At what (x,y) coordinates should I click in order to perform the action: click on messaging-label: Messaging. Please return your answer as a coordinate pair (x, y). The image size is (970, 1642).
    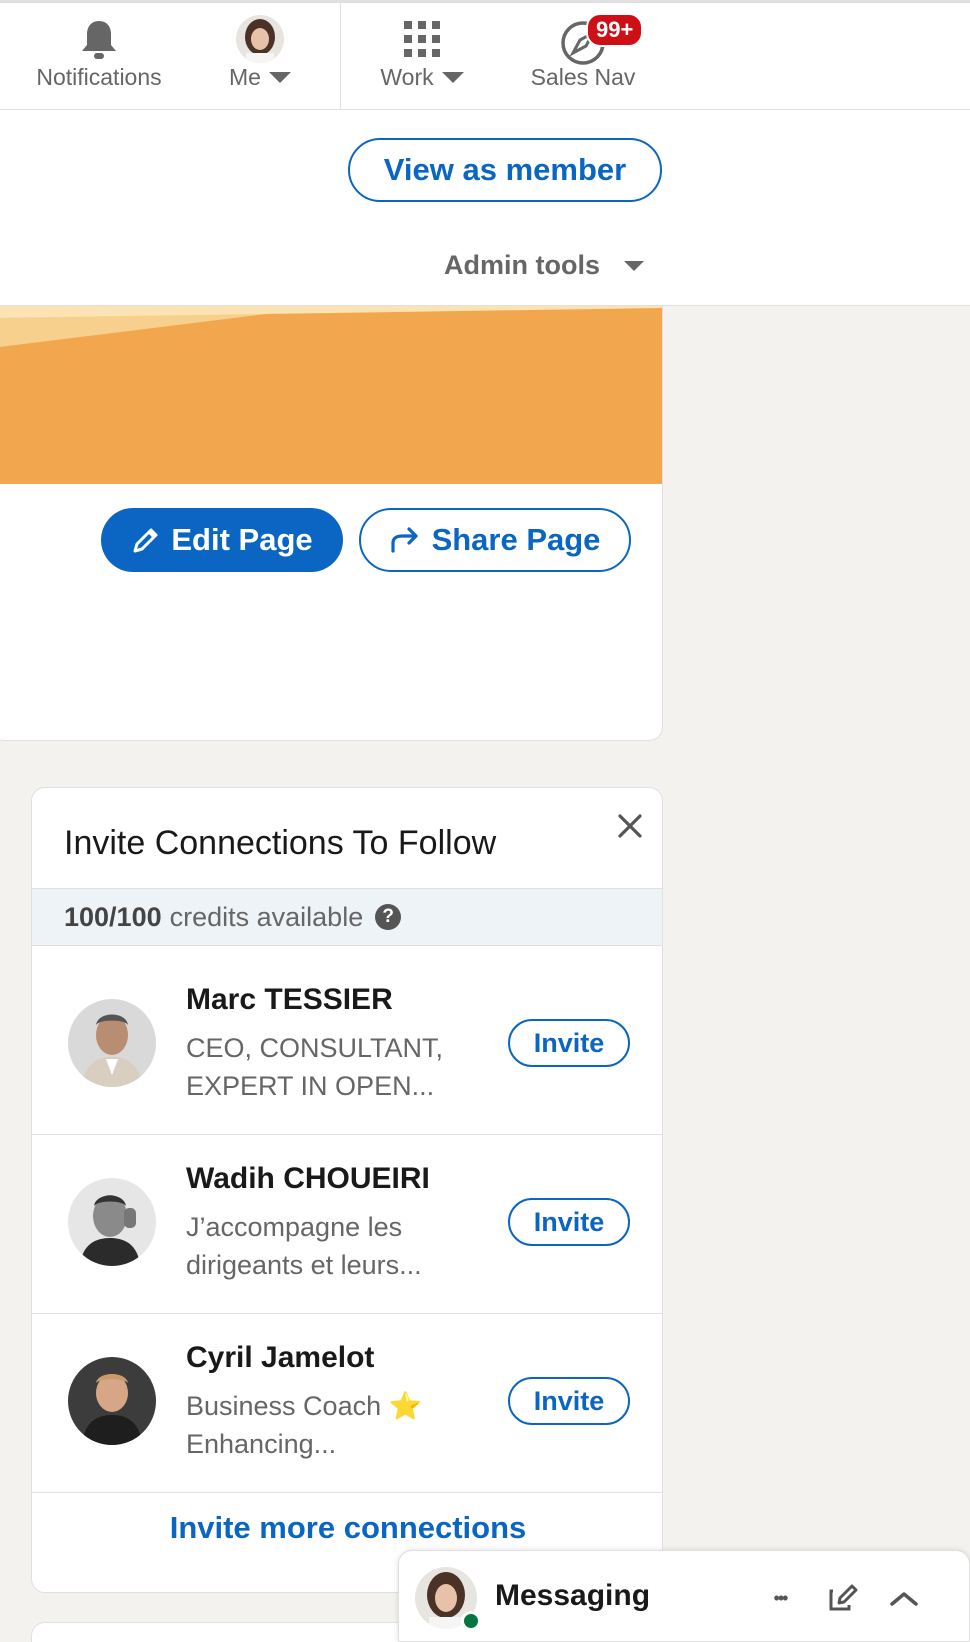
    Looking at the image, I should click on (573, 1595).